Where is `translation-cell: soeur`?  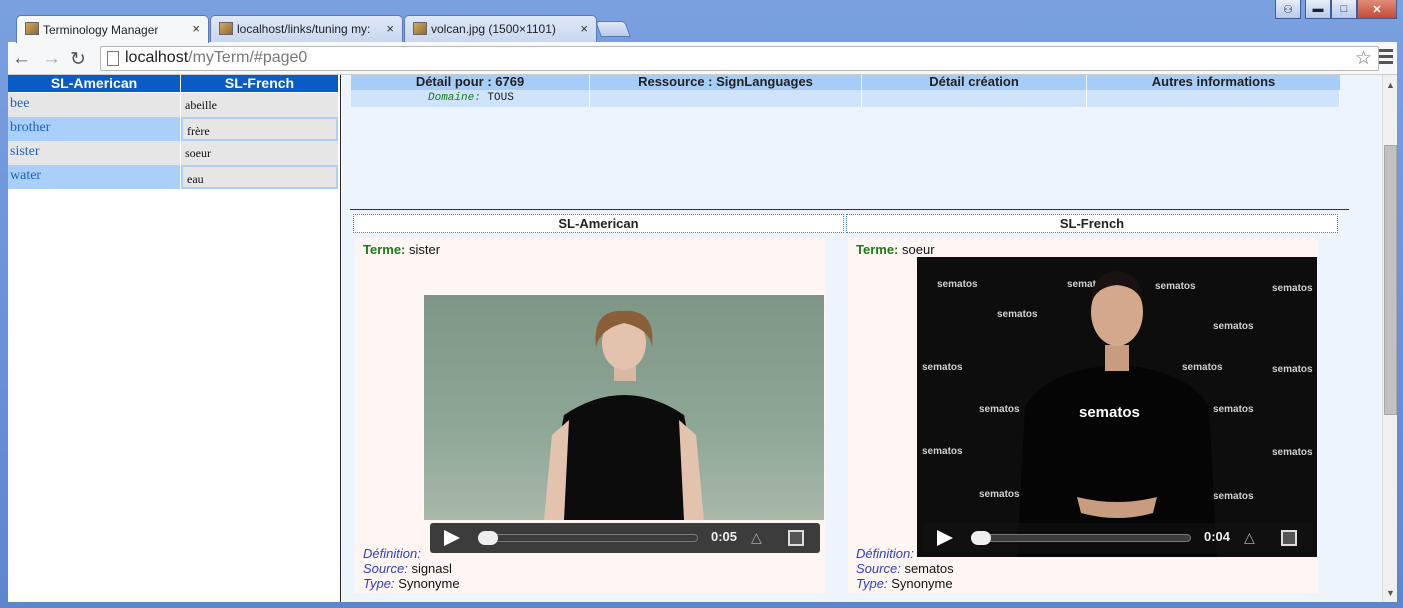 translation-cell: soeur is located at coordinates (259, 153).